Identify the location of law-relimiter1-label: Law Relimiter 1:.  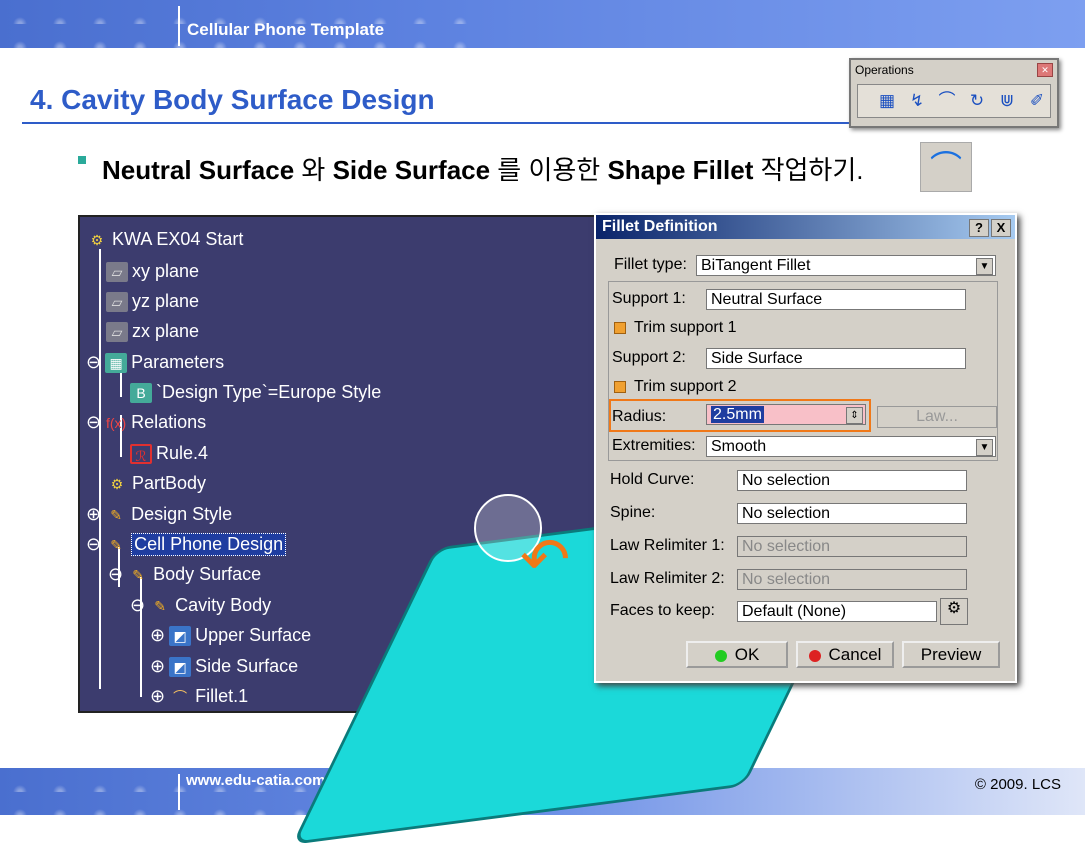
(667, 545).